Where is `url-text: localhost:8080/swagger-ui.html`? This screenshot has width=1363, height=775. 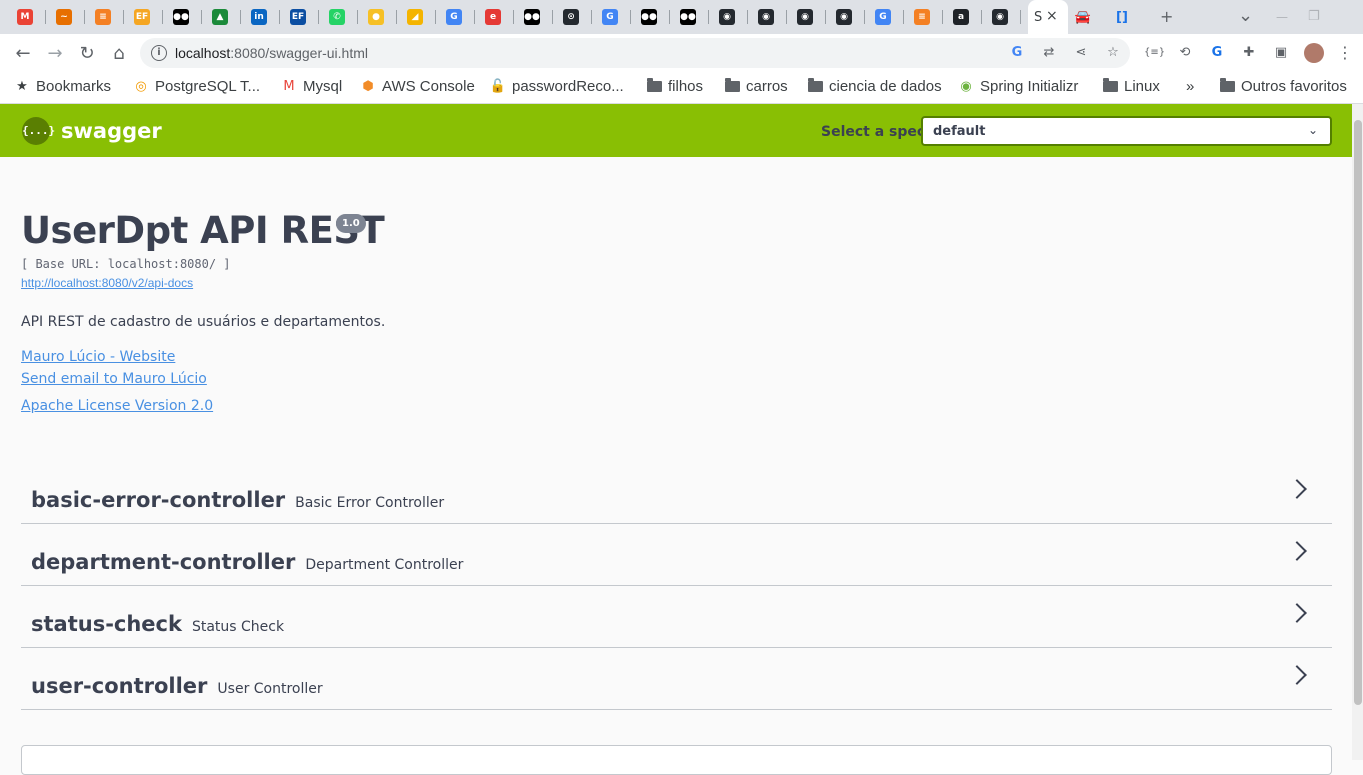 url-text: localhost:8080/swagger-ui.html is located at coordinates (271, 53).